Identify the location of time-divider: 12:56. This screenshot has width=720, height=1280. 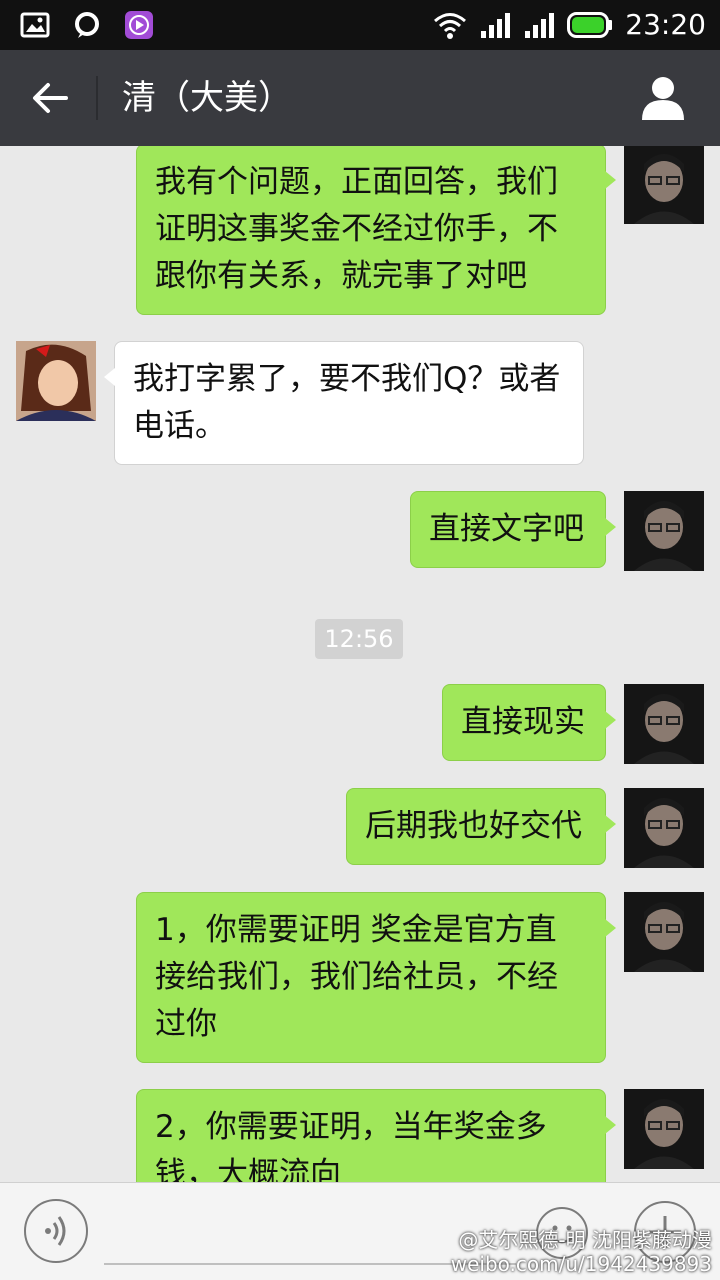
(359, 639).